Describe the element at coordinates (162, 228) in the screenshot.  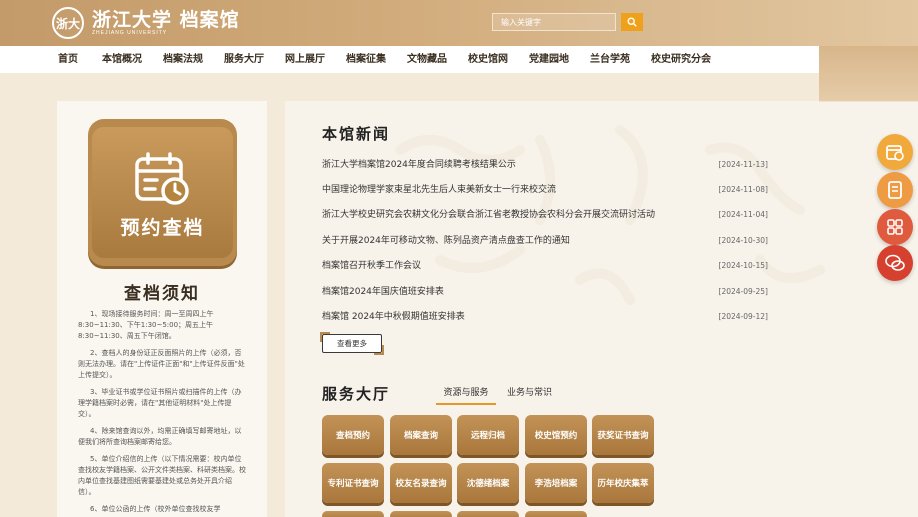
I see `appointment-card-label: 预约查档` at that location.